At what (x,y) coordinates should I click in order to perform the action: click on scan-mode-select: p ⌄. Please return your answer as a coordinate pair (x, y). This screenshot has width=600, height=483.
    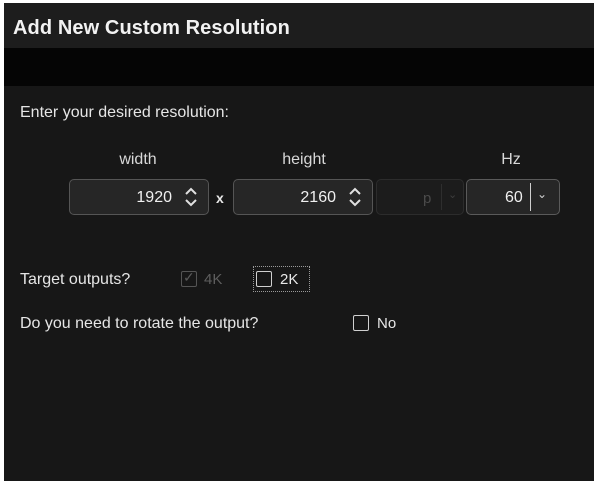
    Looking at the image, I should click on (420, 197).